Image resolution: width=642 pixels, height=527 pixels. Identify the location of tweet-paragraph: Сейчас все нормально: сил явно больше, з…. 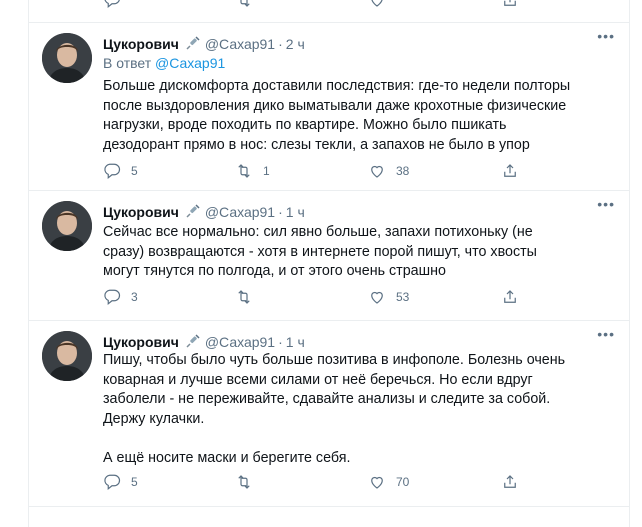
(320, 251).